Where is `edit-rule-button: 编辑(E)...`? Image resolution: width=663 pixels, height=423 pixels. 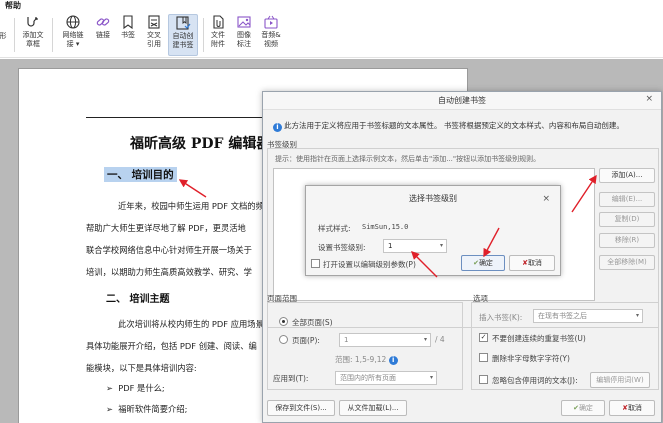 edit-rule-button: 编辑(E)... is located at coordinates (627, 199).